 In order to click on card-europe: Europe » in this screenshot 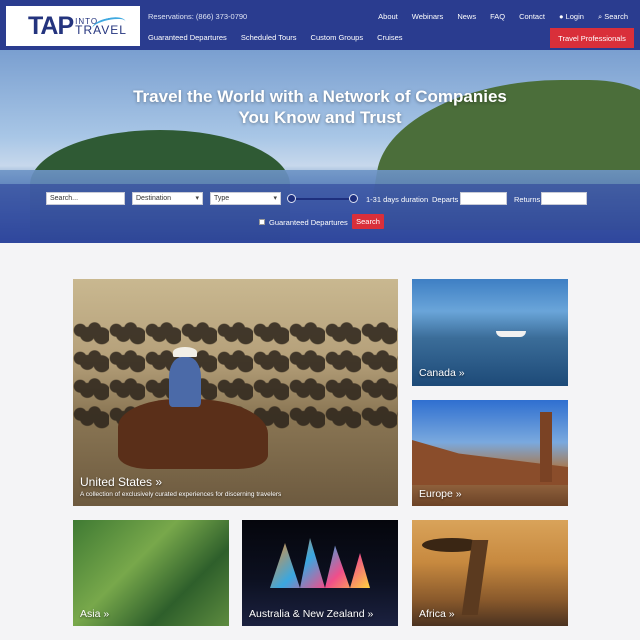, I will do `click(490, 453)`.